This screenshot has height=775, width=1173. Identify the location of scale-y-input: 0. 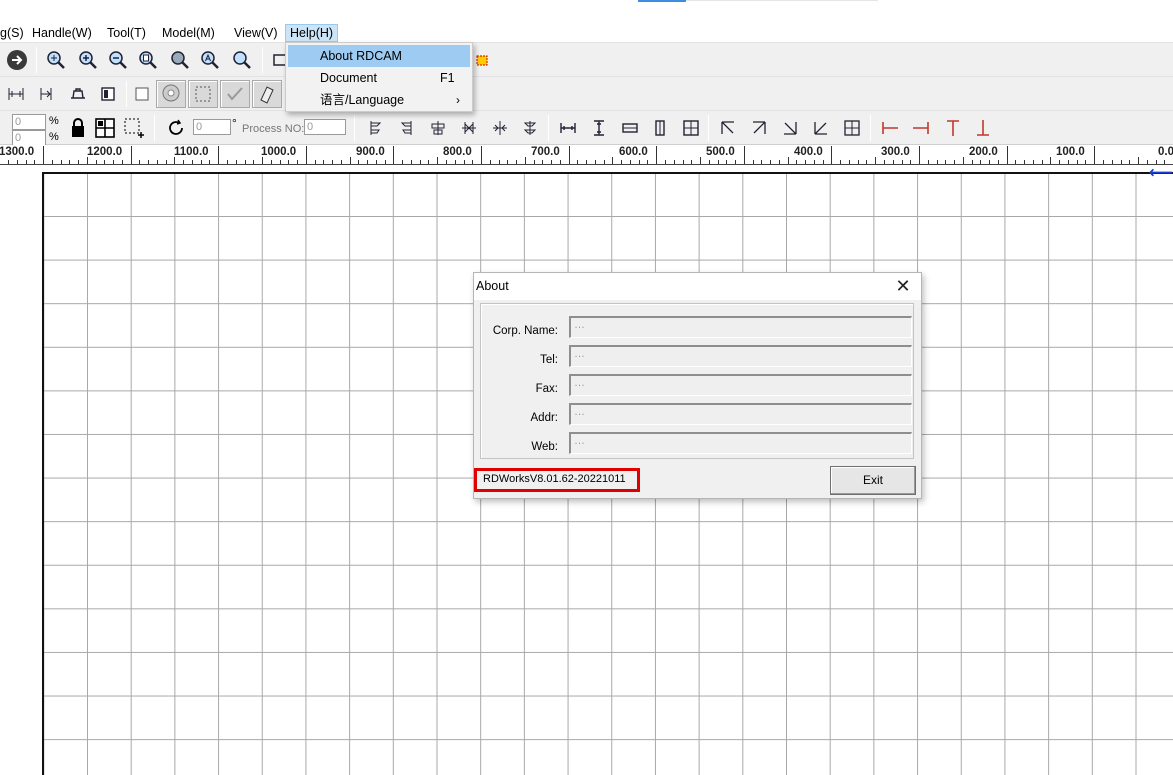
(29, 138).